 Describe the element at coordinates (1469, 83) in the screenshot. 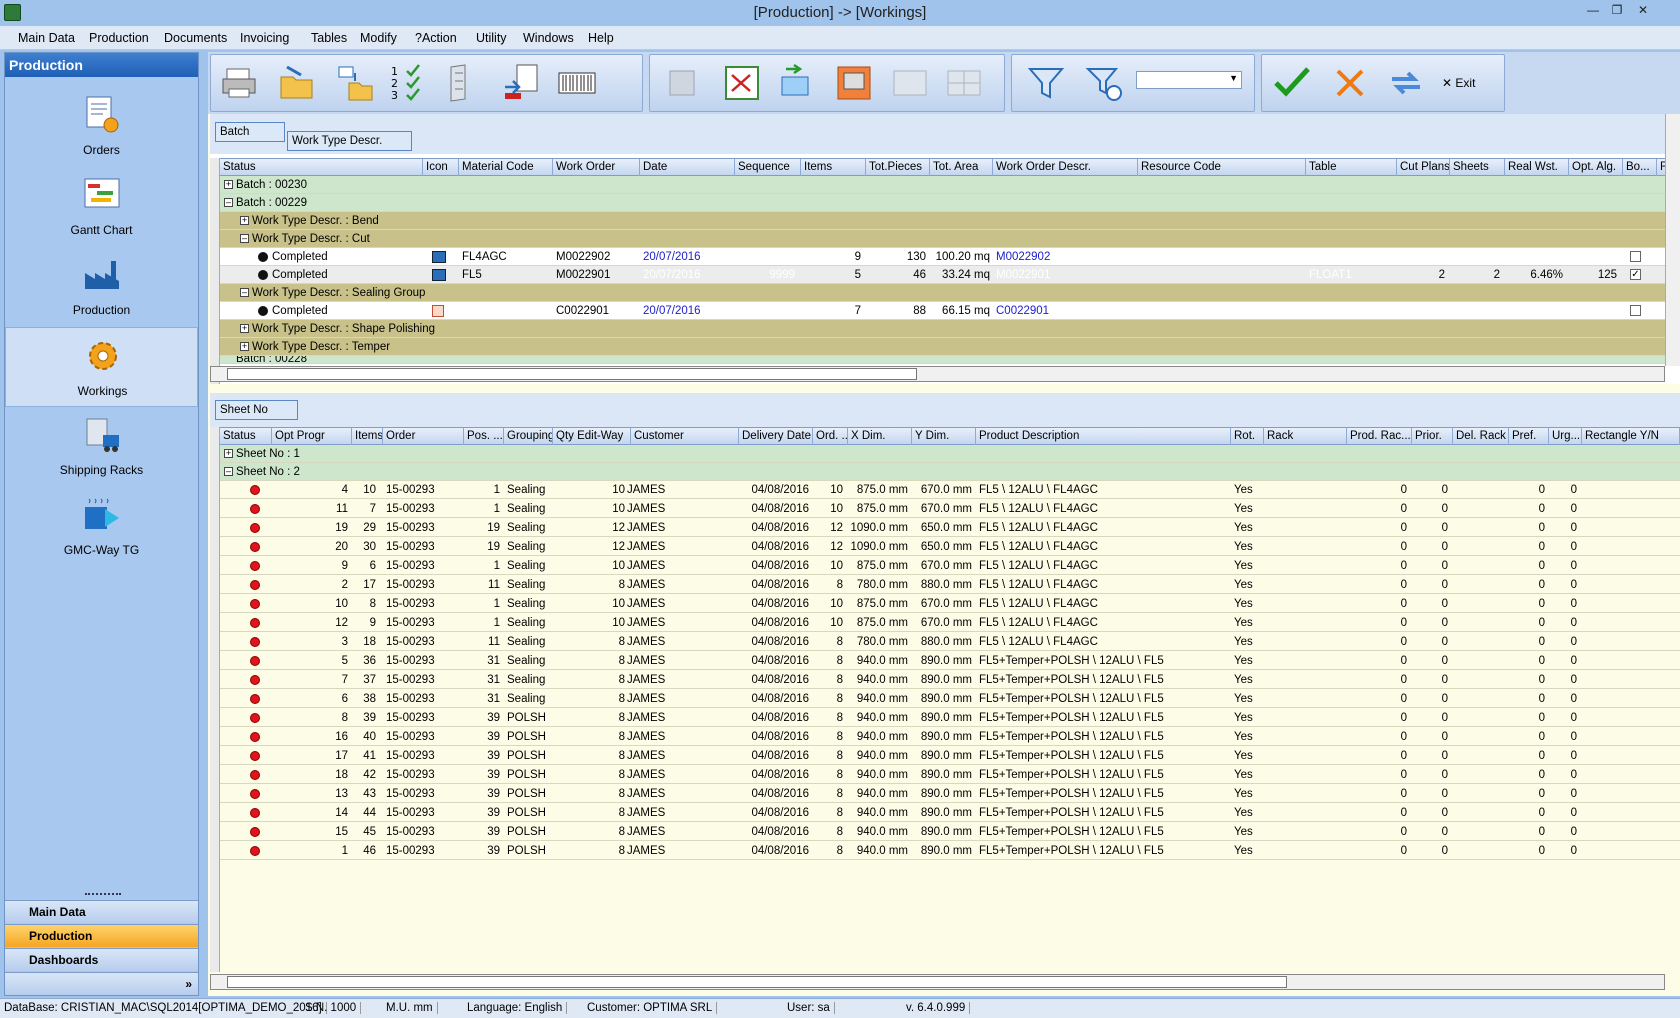

I see `exit-button: ✕ Exit` at that location.